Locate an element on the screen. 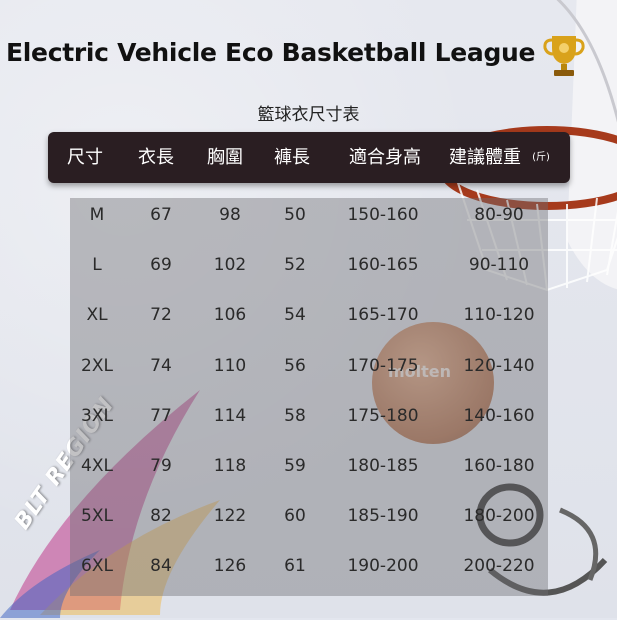 The image size is (617, 620). cell-chest: 102 is located at coordinates (230, 265).